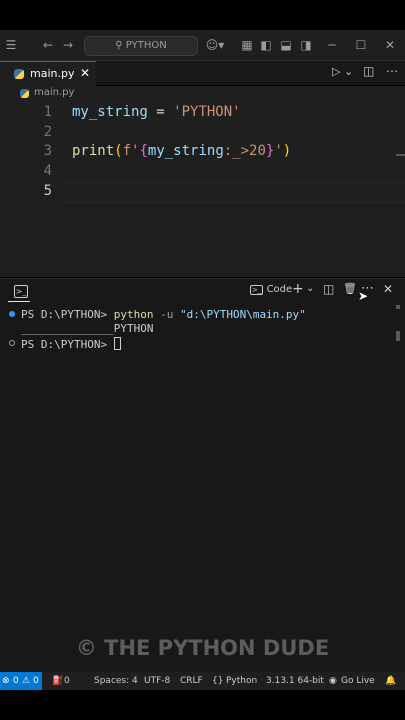  Describe the element at coordinates (48, 45) in the screenshot. I see `back-arrow-icon: ←` at that location.